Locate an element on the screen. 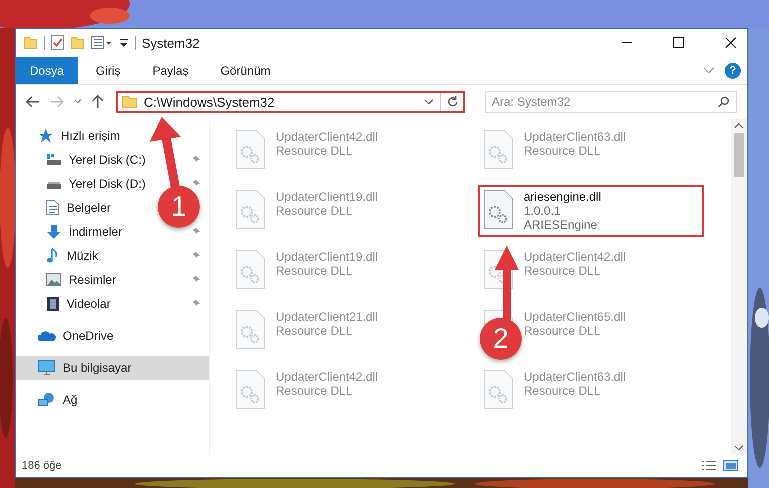  file-detail: ARIESEngine is located at coordinates (561, 225).